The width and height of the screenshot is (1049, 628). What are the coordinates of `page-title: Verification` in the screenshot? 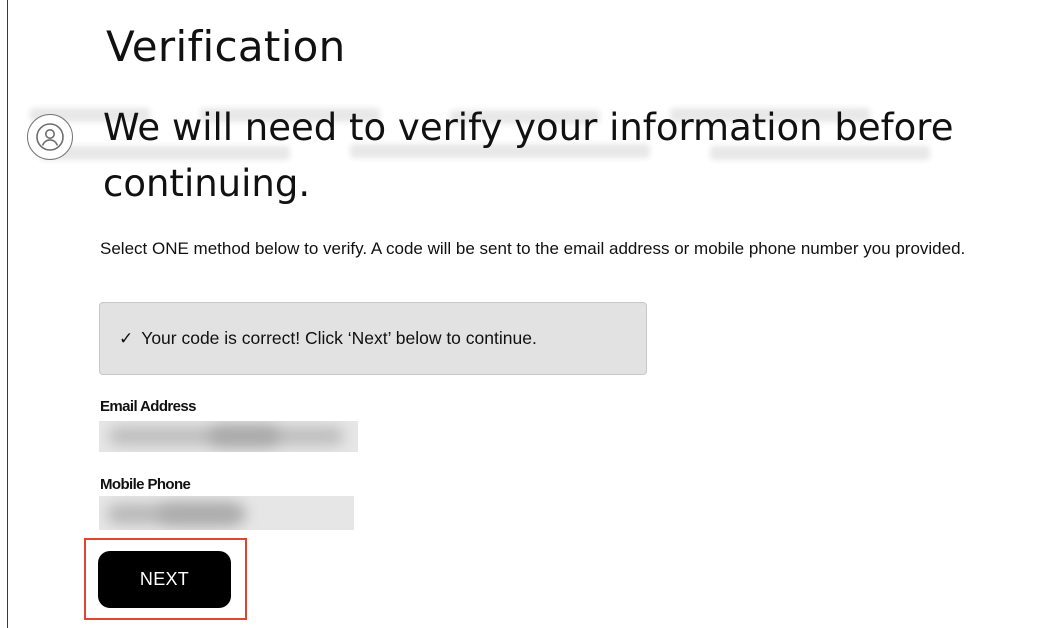 It's located at (226, 46).